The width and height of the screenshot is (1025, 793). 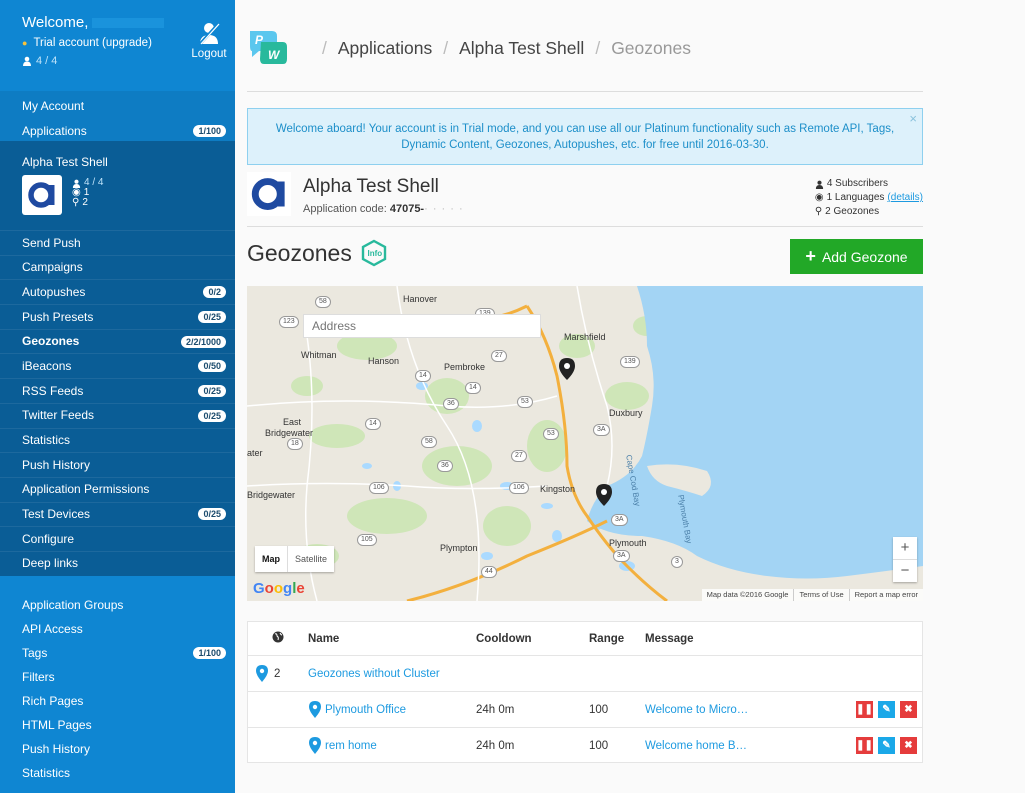 What do you see at coordinates (669, 638) in the screenshot?
I see `column-header-message: Message` at bounding box center [669, 638].